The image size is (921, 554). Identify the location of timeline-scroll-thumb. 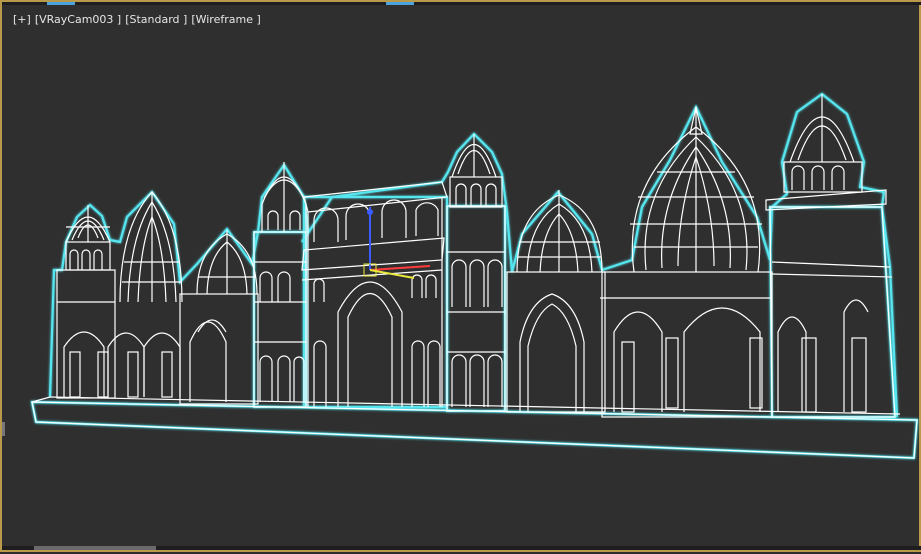
(95, 548).